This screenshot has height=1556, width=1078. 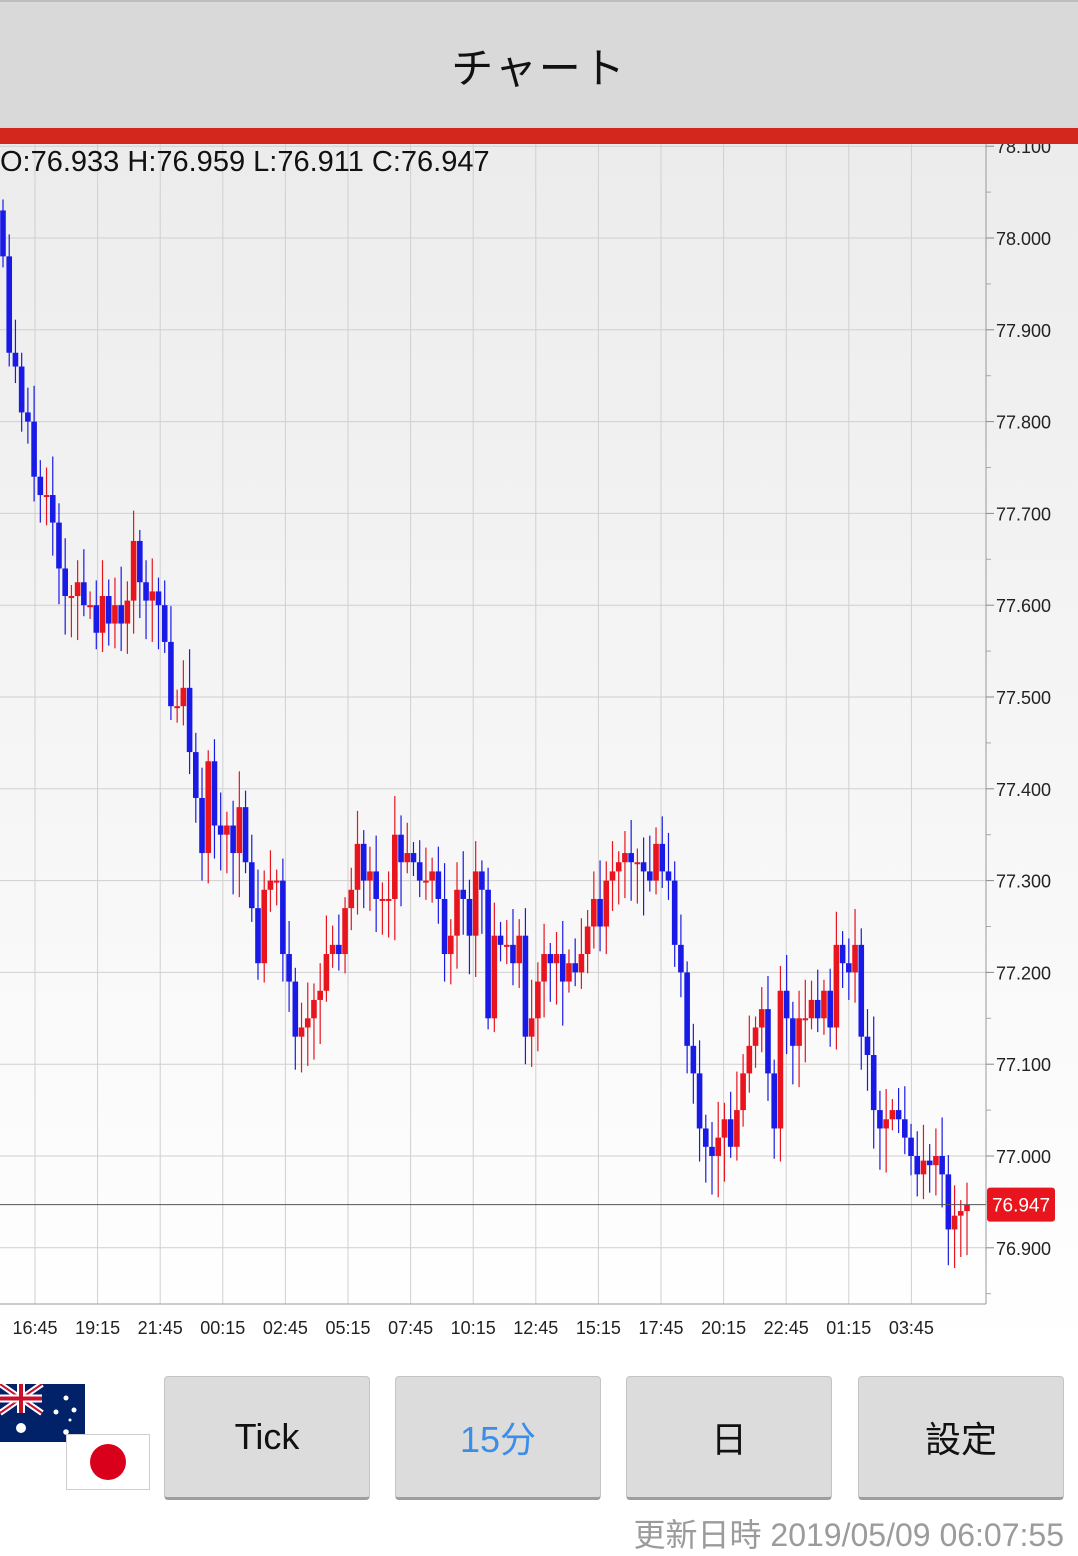 I want to click on y-tick-label: 76.900, so click(x=1023, y=1249).